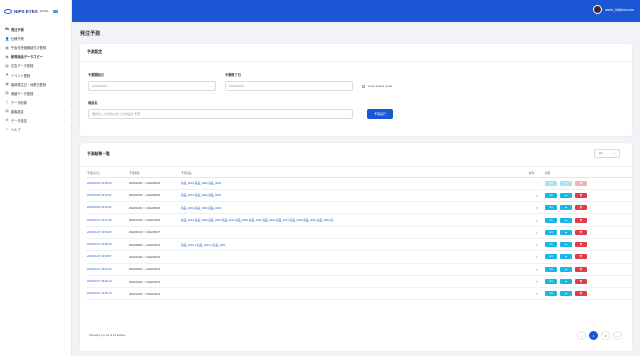 This screenshot has width=640, height=356. I want to click on sidebar-item: ▤ 実績データ登録, so click(35, 93).